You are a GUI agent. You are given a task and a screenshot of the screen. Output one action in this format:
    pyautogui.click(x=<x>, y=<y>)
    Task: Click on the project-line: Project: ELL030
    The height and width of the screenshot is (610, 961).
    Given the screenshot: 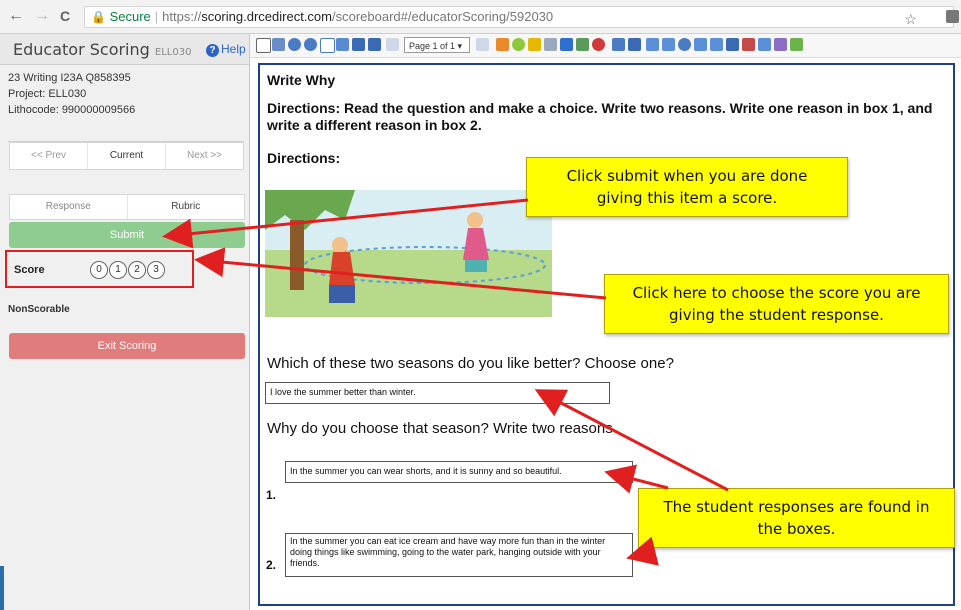 What is the action you would take?
    pyautogui.click(x=47, y=94)
    